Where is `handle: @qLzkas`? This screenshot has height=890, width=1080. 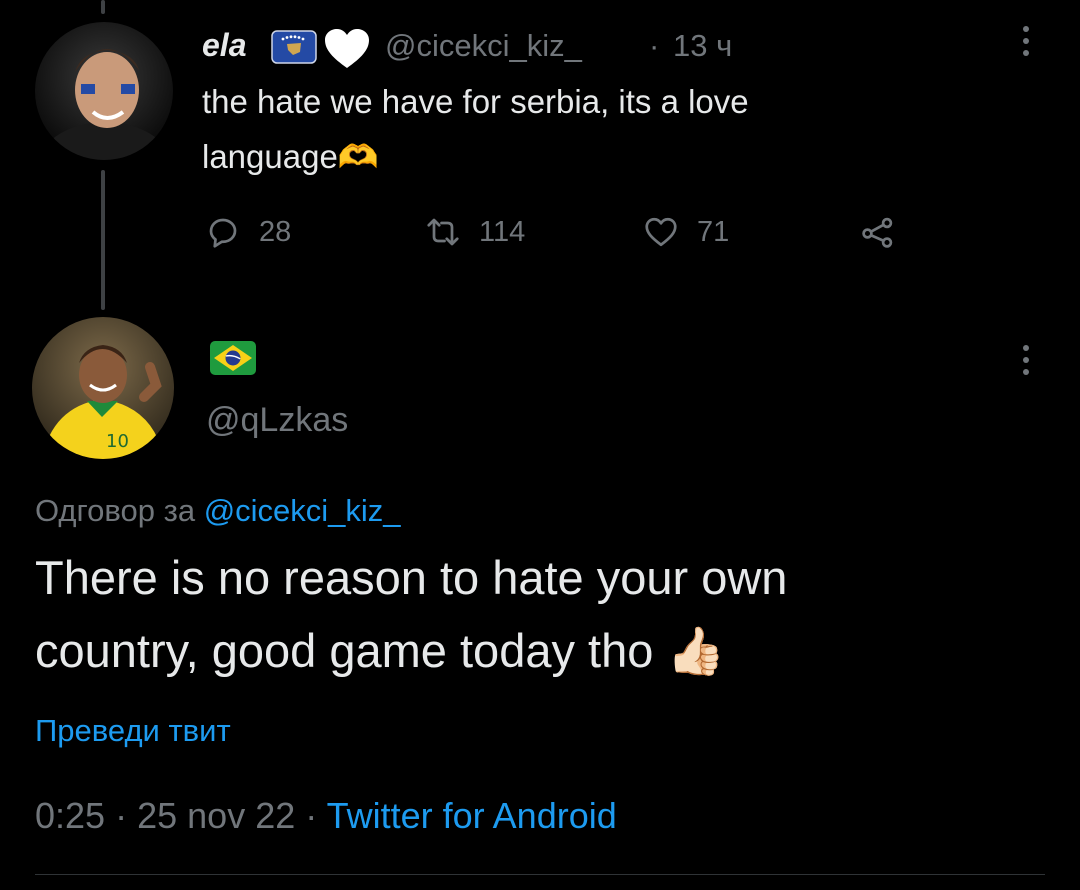 handle: @qLzkas is located at coordinates (277, 420).